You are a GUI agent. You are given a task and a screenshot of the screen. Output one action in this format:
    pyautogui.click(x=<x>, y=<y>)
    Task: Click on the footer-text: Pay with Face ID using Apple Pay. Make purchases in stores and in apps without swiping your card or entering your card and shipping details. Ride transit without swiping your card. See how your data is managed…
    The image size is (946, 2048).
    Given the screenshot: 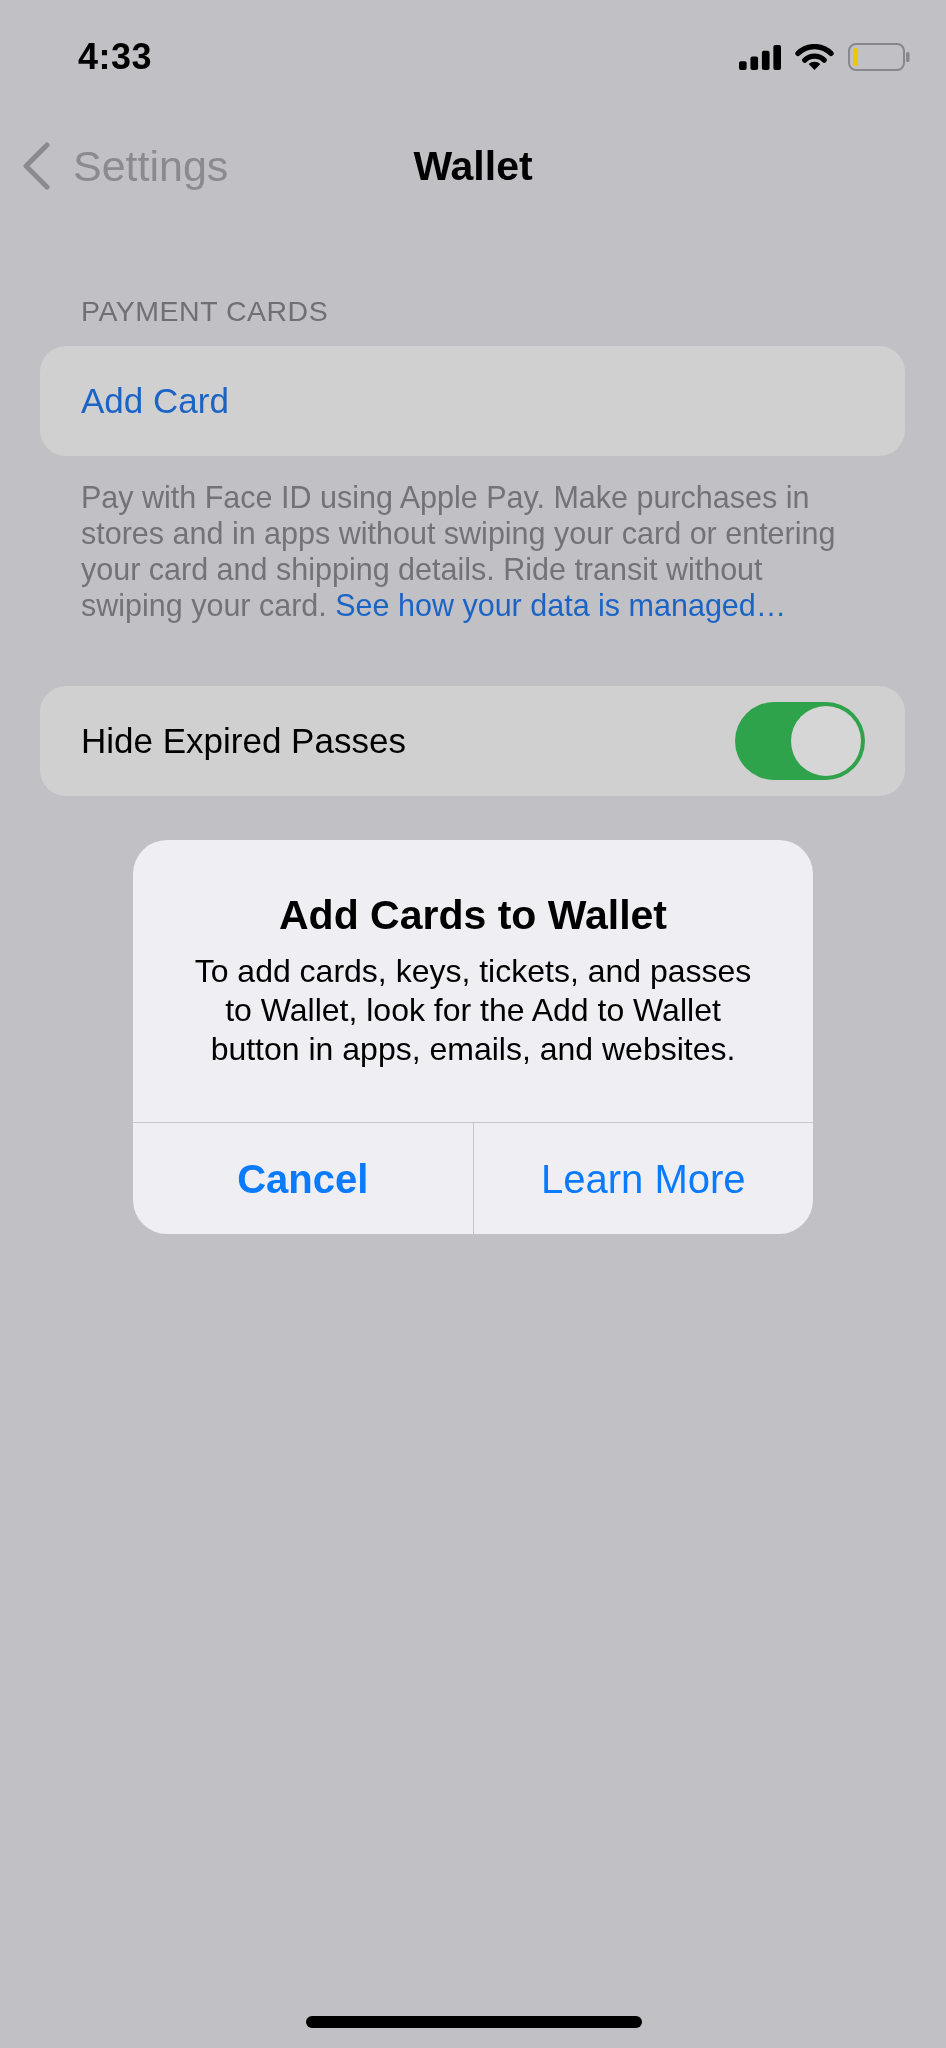 What is the action you would take?
    pyautogui.click(x=459, y=551)
    